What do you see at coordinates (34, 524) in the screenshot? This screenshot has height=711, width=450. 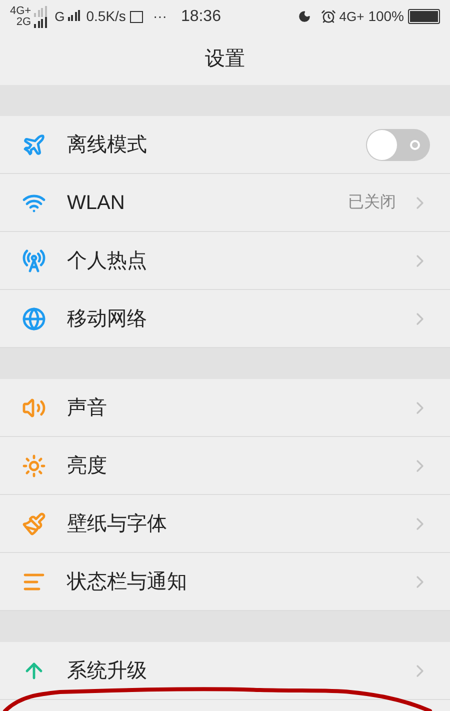 I see `brush-icon` at bounding box center [34, 524].